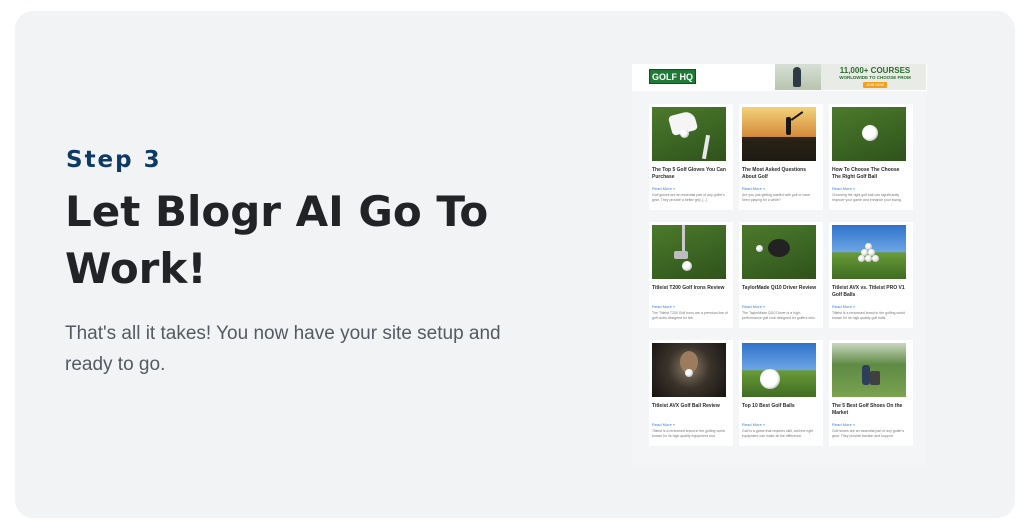  Describe the element at coordinates (277, 240) in the screenshot. I see `page-title: Let Blogr AI Go To Work!` at that location.